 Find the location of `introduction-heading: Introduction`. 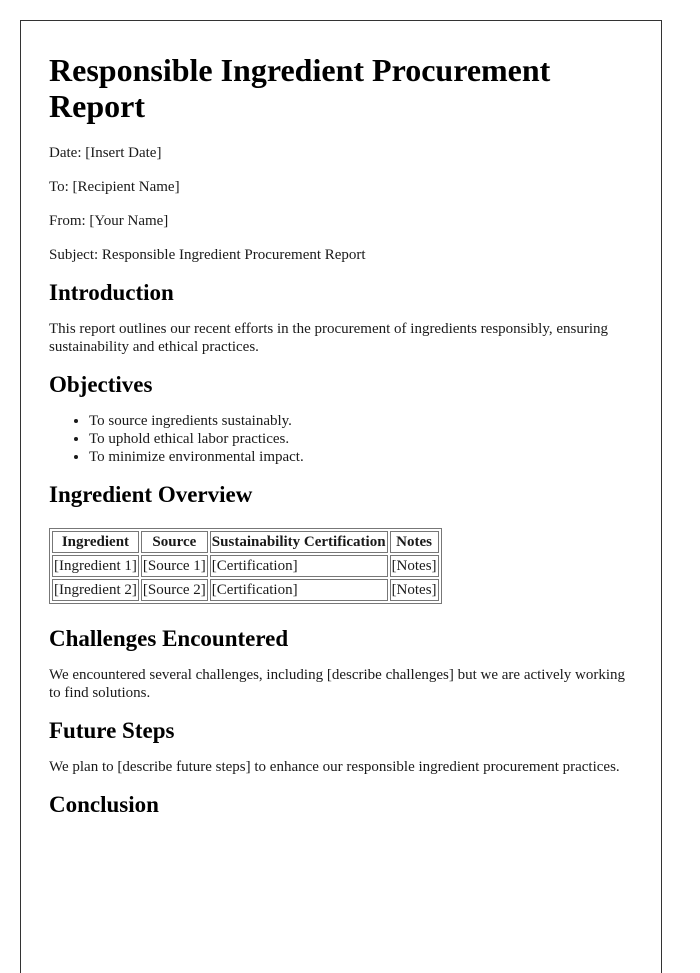

introduction-heading: Introduction is located at coordinates (111, 292).